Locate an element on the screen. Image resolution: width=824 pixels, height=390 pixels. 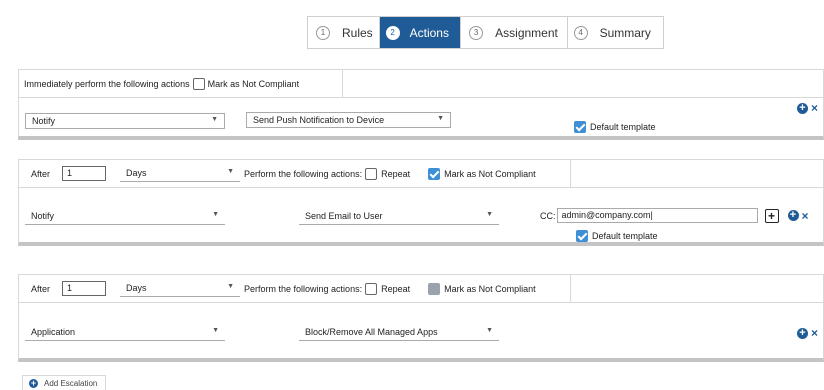
cc-input: admin@company.com| is located at coordinates (657, 215).